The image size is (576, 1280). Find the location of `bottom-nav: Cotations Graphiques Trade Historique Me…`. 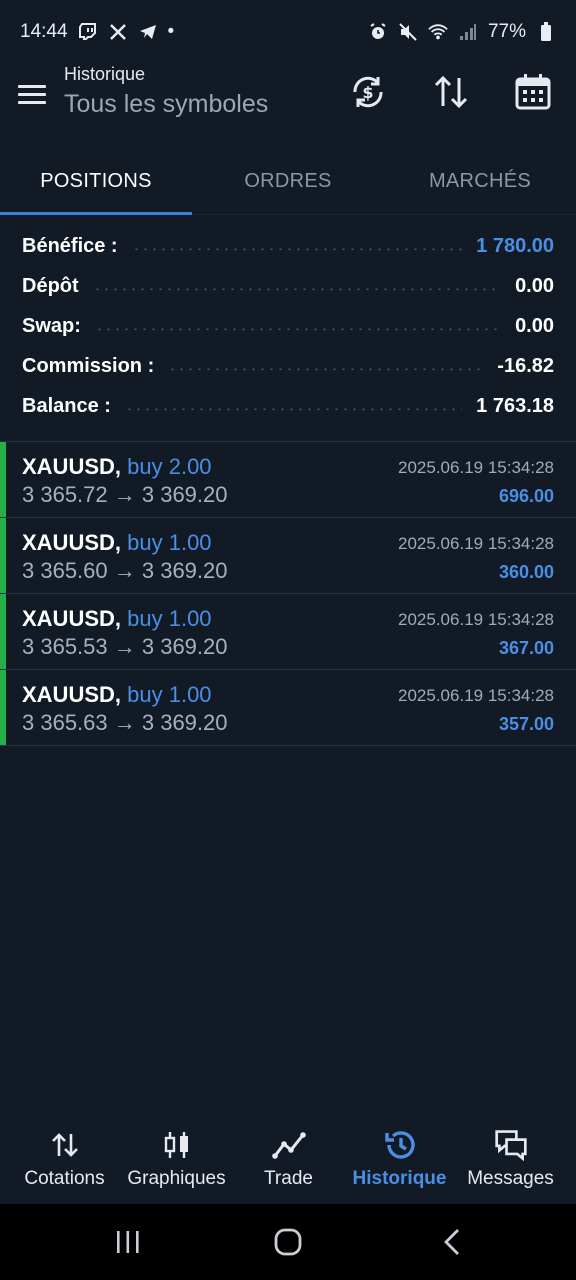

bottom-nav: Cotations Graphiques Trade Historique Me… is located at coordinates (288, 1158).